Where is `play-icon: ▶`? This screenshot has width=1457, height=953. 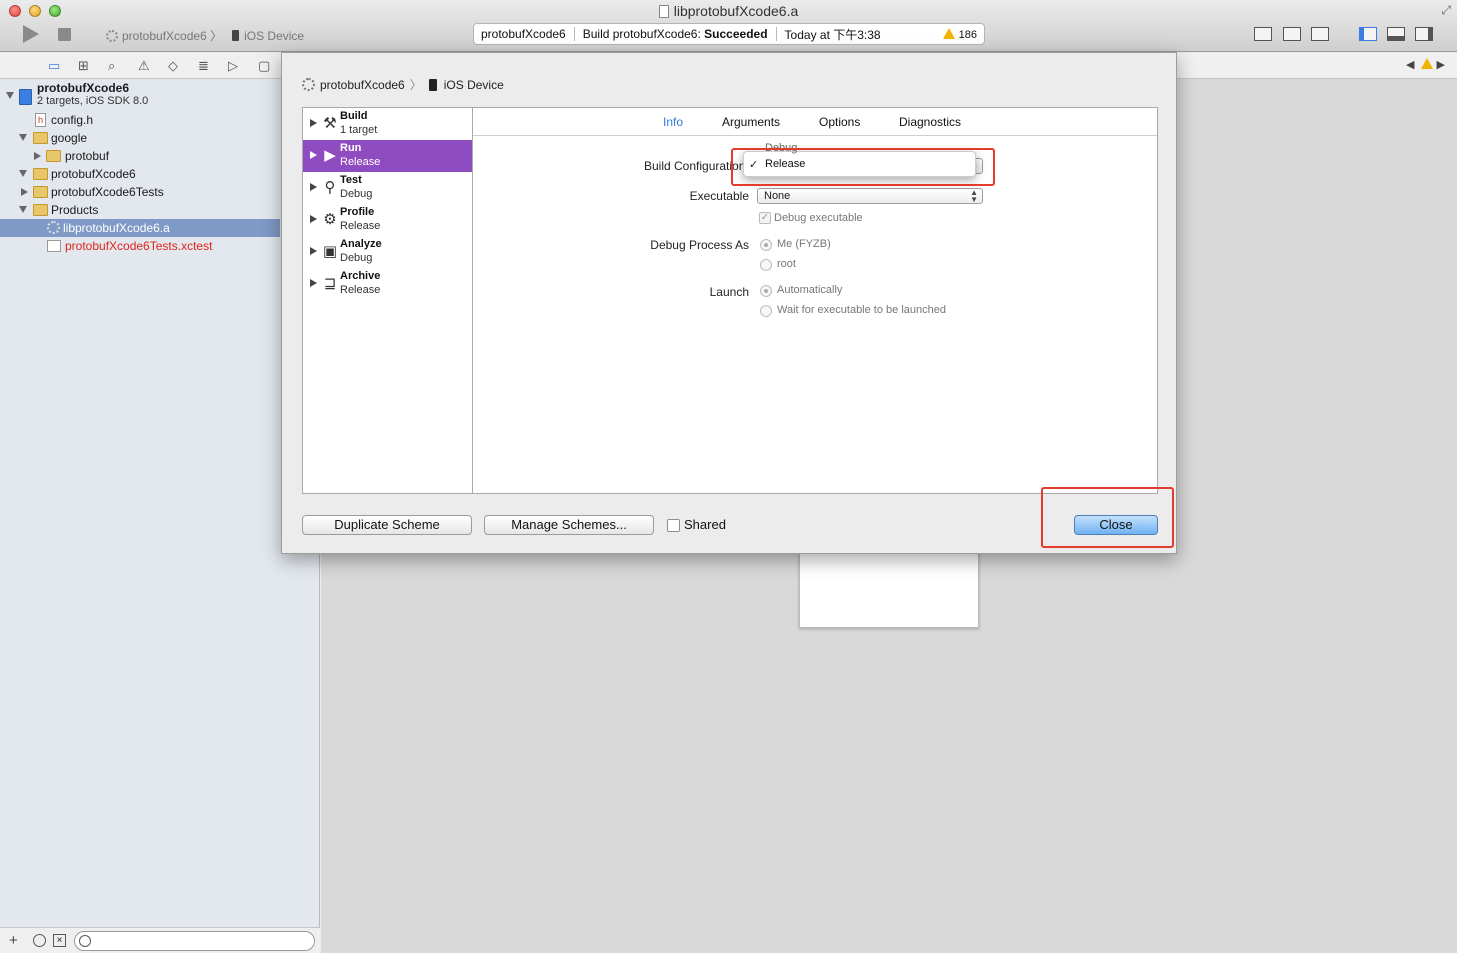 play-icon: ▶ is located at coordinates (330, 155).